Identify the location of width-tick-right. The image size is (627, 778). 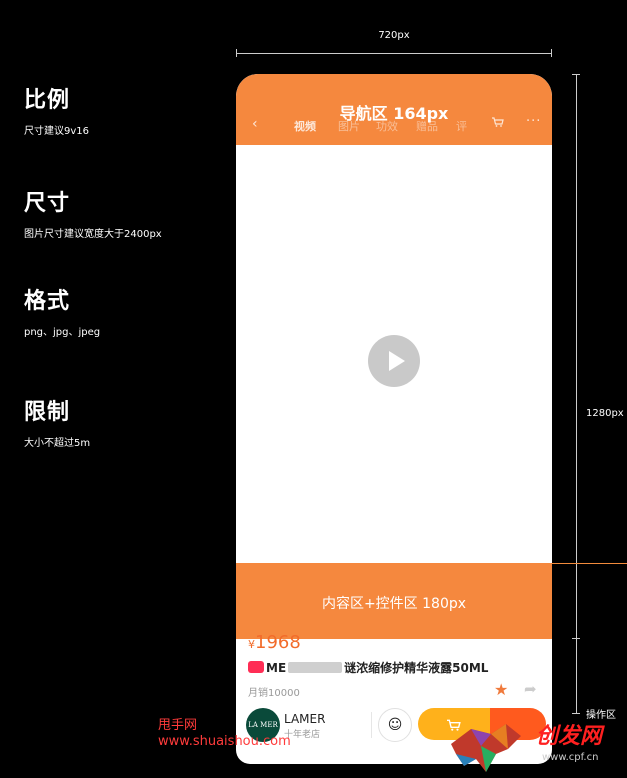
(551, 53).